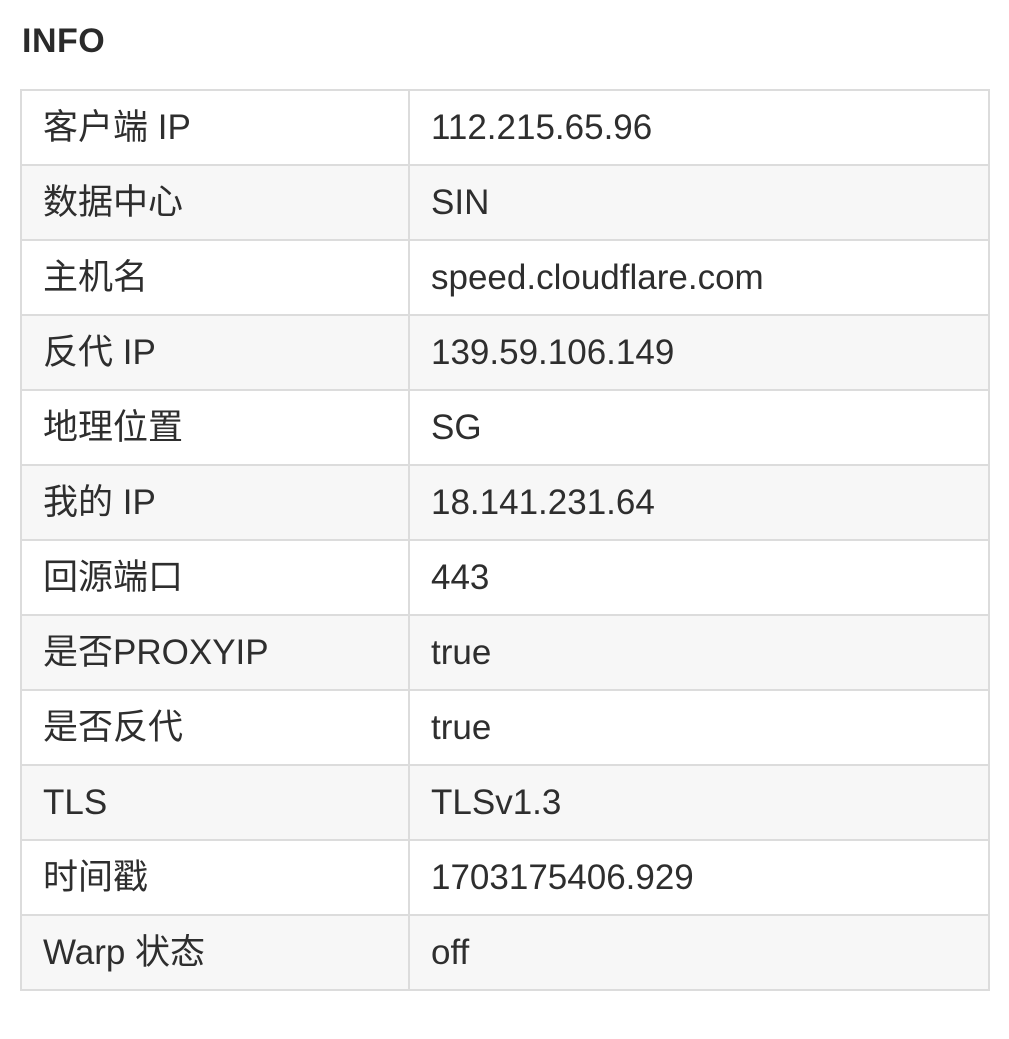 This screenshot has height=1039, width=1009. I want to click on row-key-client-ip: 客户端 IP, so click(215, 127).